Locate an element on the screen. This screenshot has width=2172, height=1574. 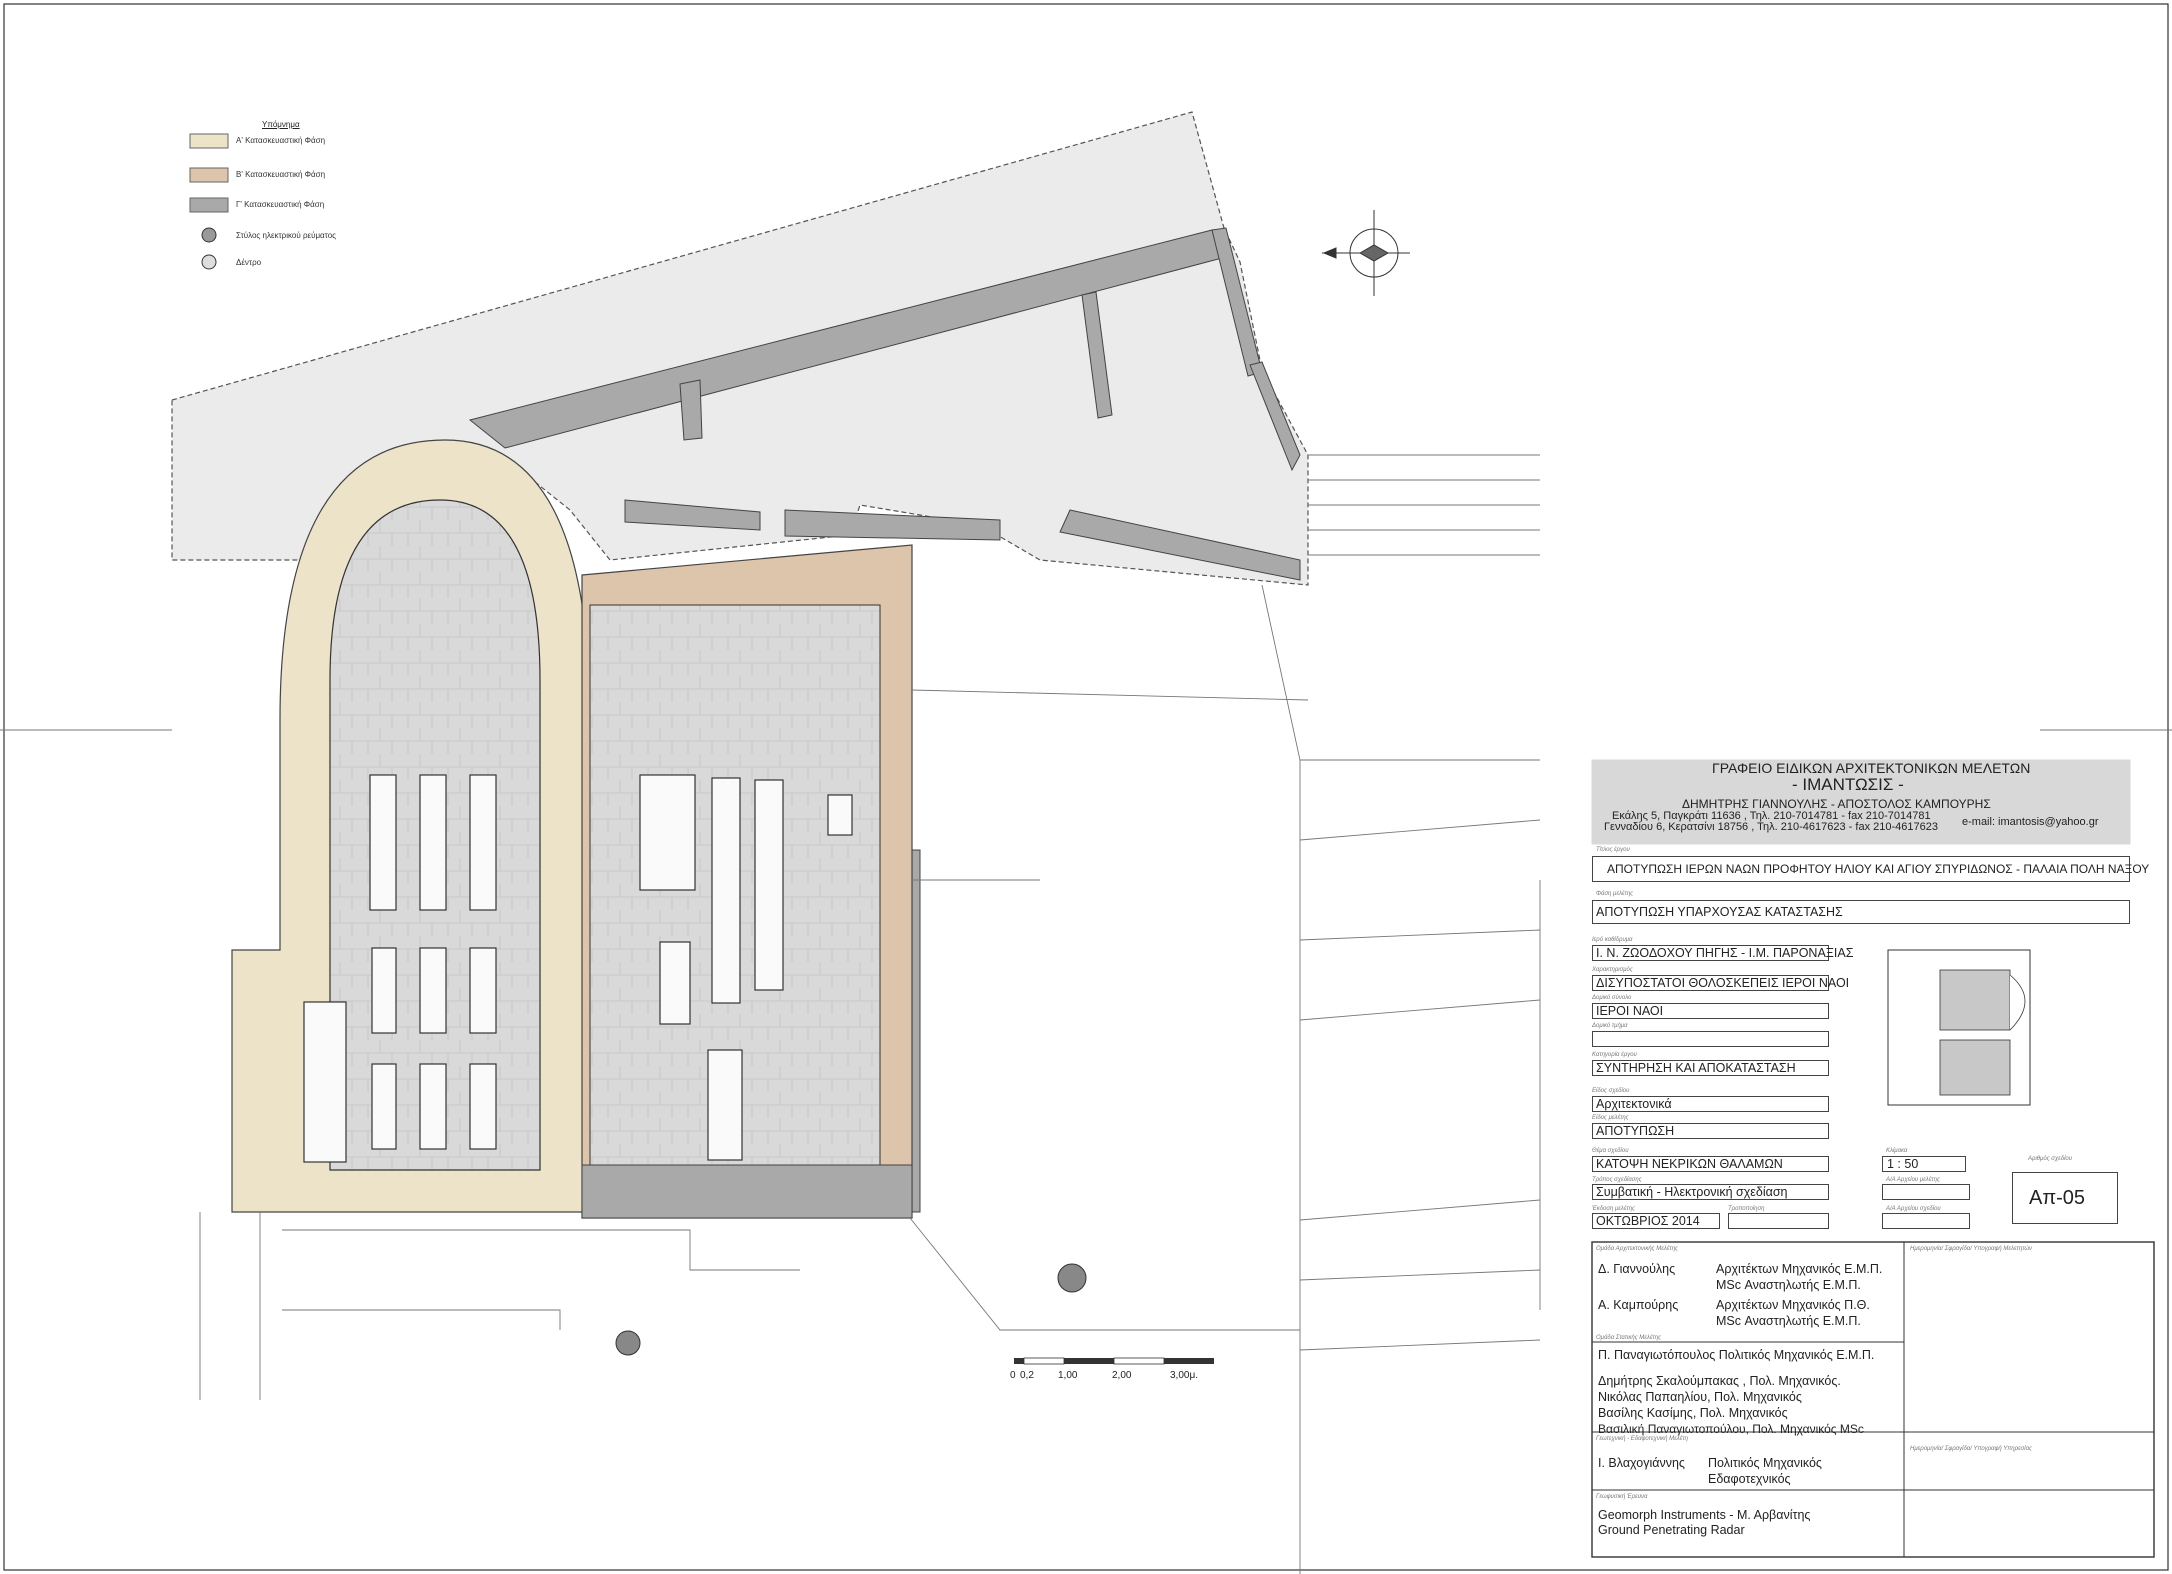
drawing-number-value: Απ-05 is located at coordinates (2057, 1198).